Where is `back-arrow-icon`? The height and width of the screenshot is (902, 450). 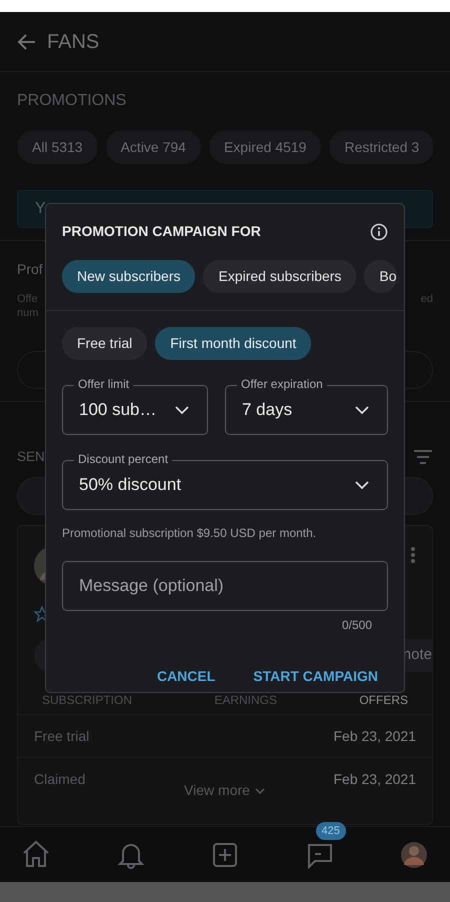 back-arrow-icon is located at coordinates (27, 42).